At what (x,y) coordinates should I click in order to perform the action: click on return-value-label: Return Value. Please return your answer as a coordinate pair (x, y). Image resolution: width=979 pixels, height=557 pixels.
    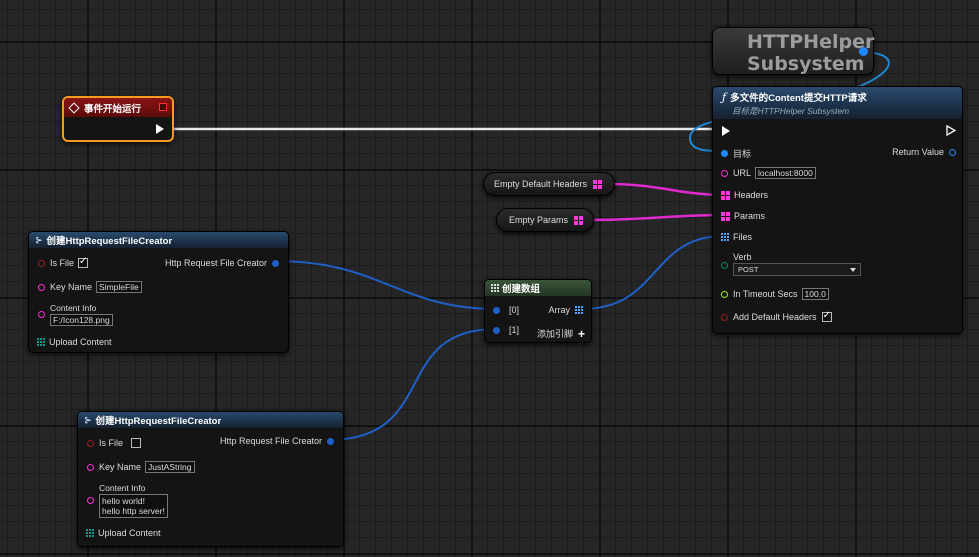
    Looking at the image, I should click on (918, 152).